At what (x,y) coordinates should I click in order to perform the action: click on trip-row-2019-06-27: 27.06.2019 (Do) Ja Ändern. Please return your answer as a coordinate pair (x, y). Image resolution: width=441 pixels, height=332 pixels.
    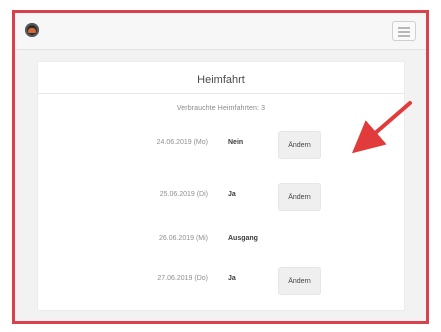
    Looking at the image, I should click on (221, 279).